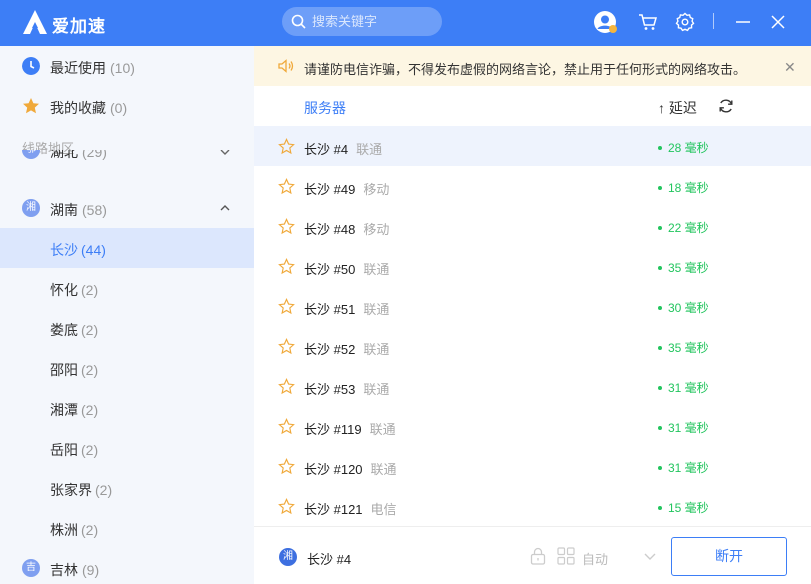 The image size is (811, 584). Describe the element at coordinates (93, 250) in the screenshot. I see `city-count: (44)` at that location.